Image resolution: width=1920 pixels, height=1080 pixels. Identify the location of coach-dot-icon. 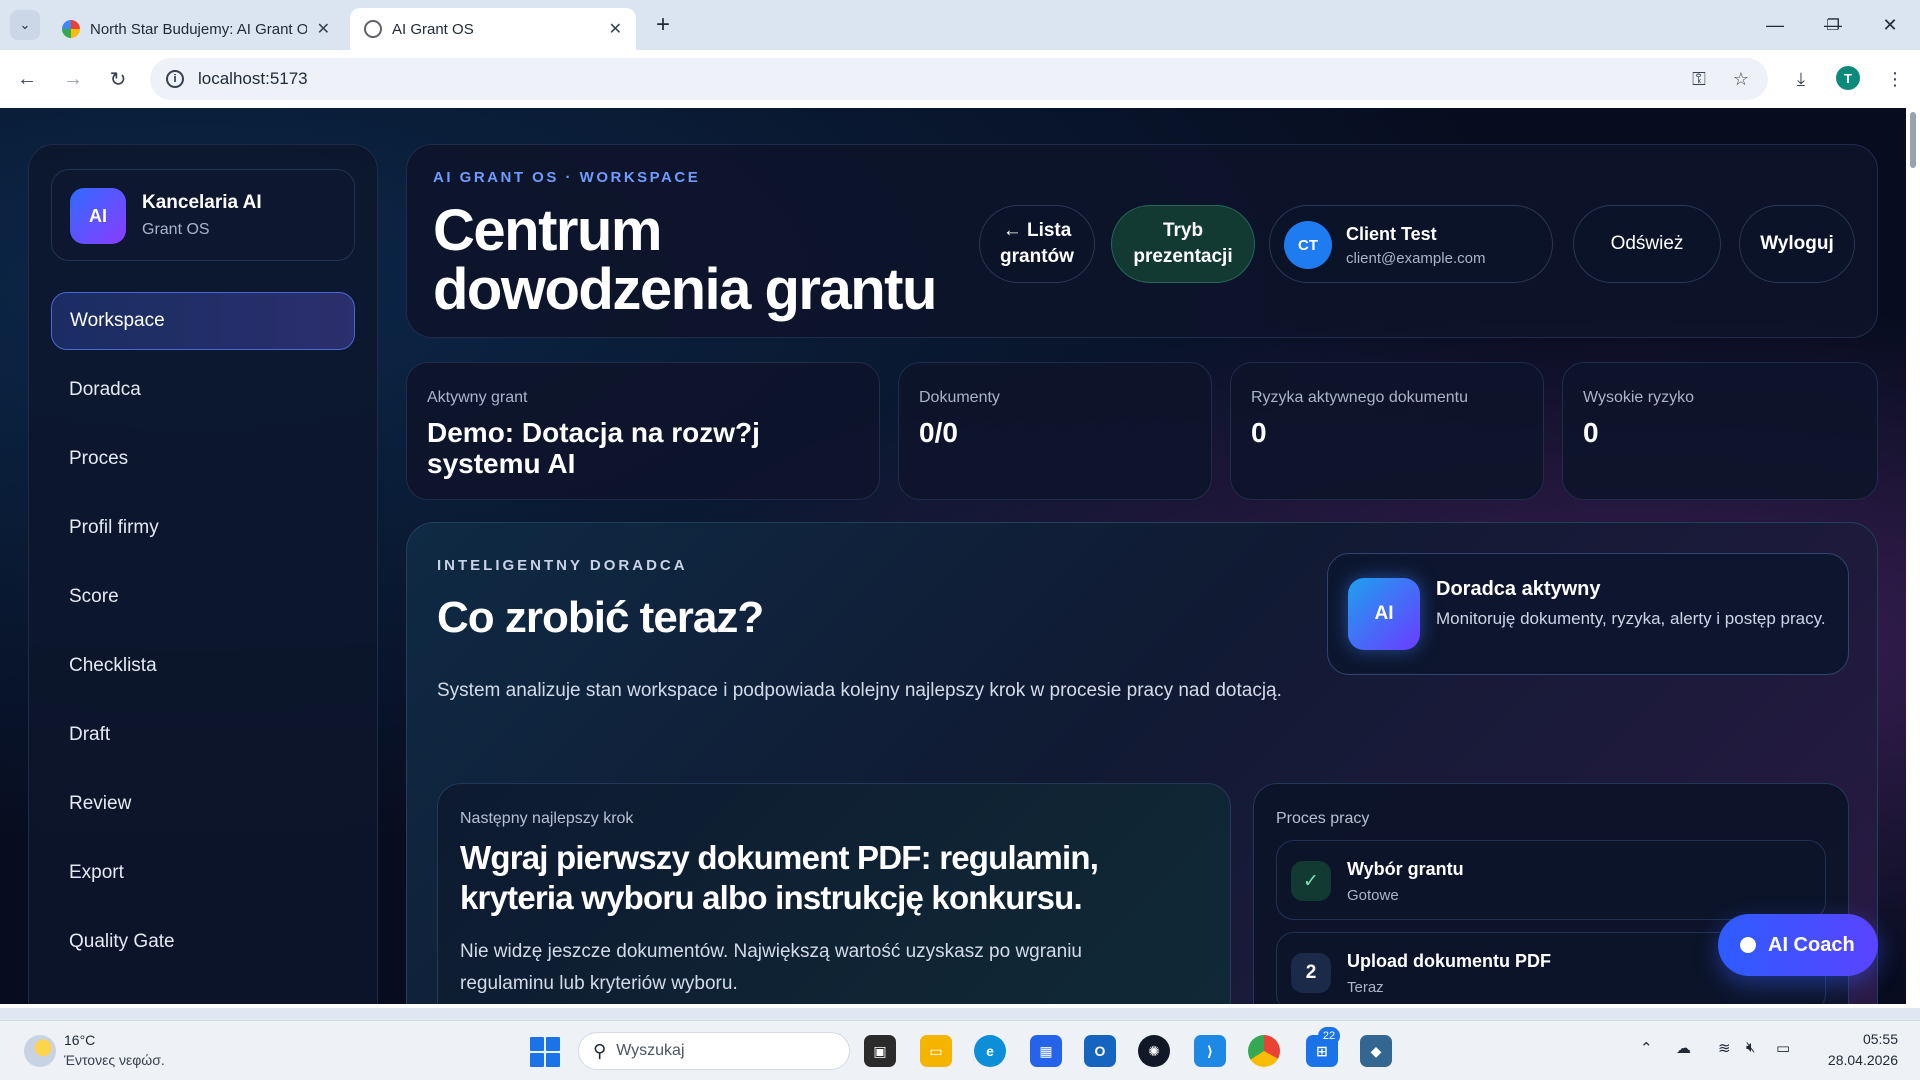
(1748, 945).